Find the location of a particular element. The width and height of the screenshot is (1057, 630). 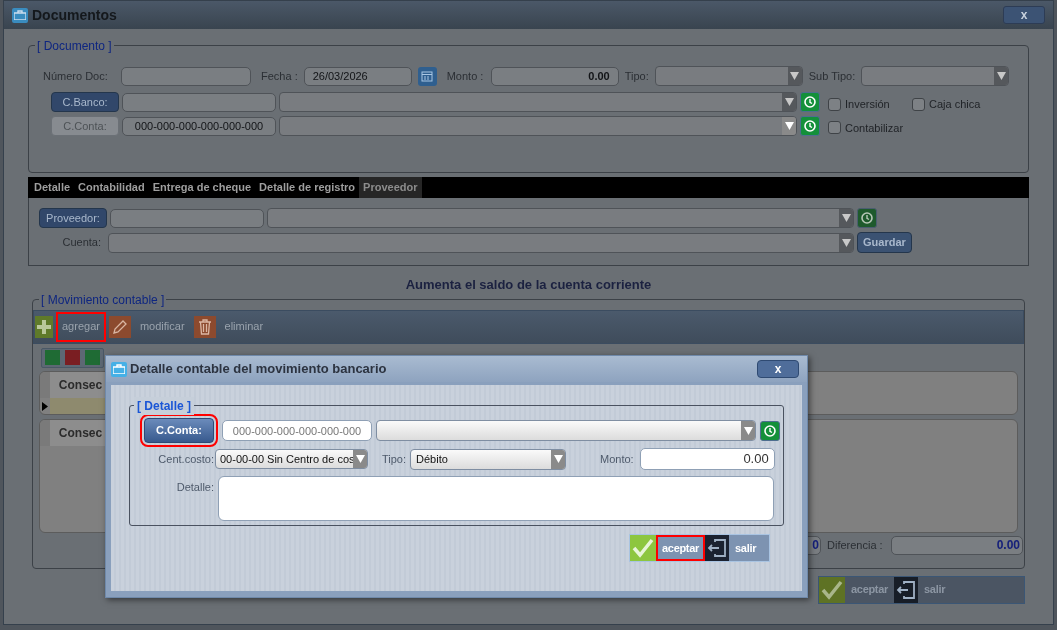

field-label: Cuenta: is located at coordinates (81, 243).